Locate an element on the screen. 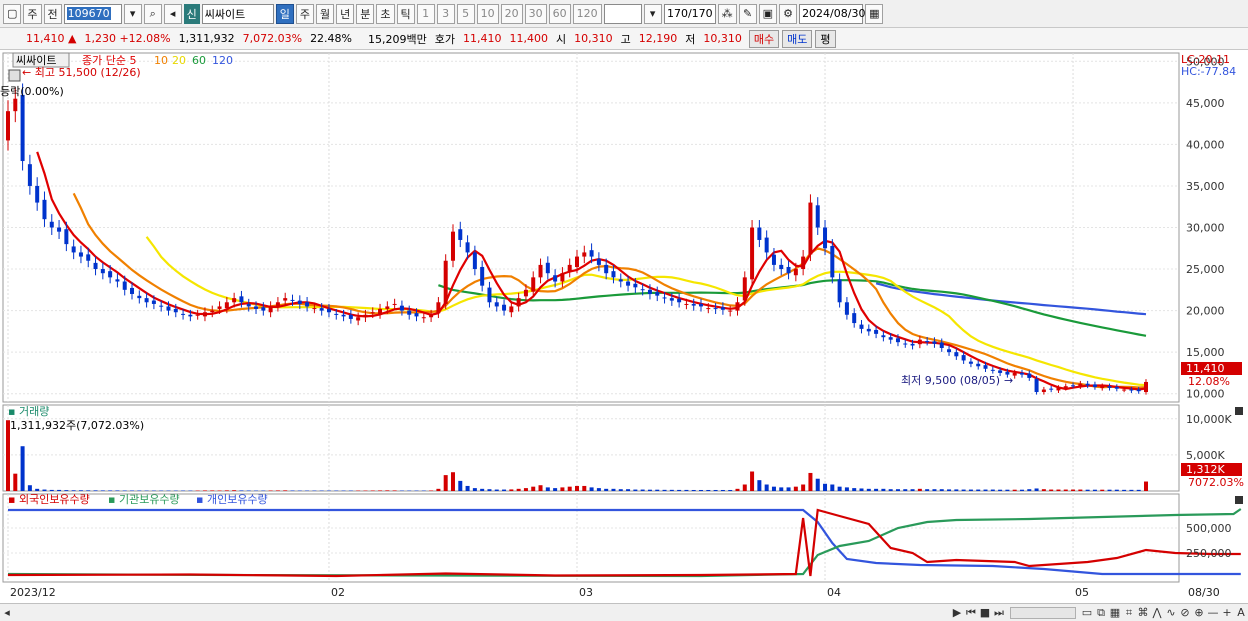 Image resolution: width=1248 pixels, height=621 pixels. zoom-out-icon: — is located at coordinates (1213, 612).